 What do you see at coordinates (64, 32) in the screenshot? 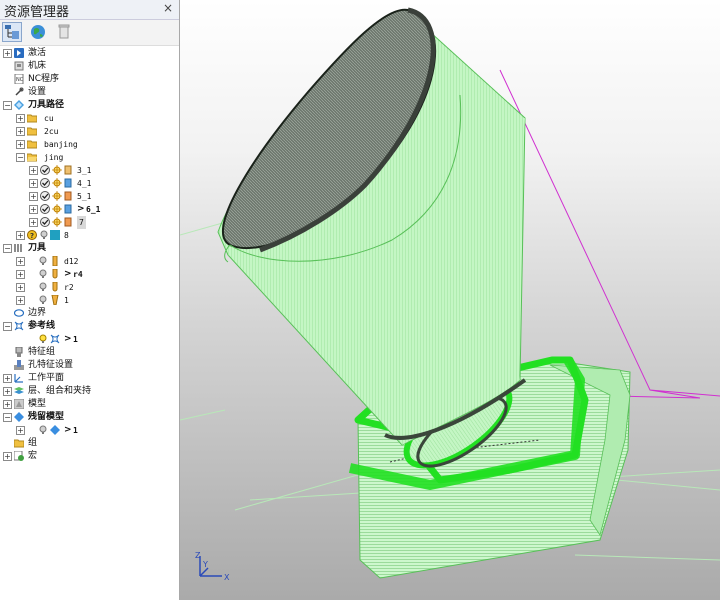
I see `trash-icon` at bounding box center [64, 32].